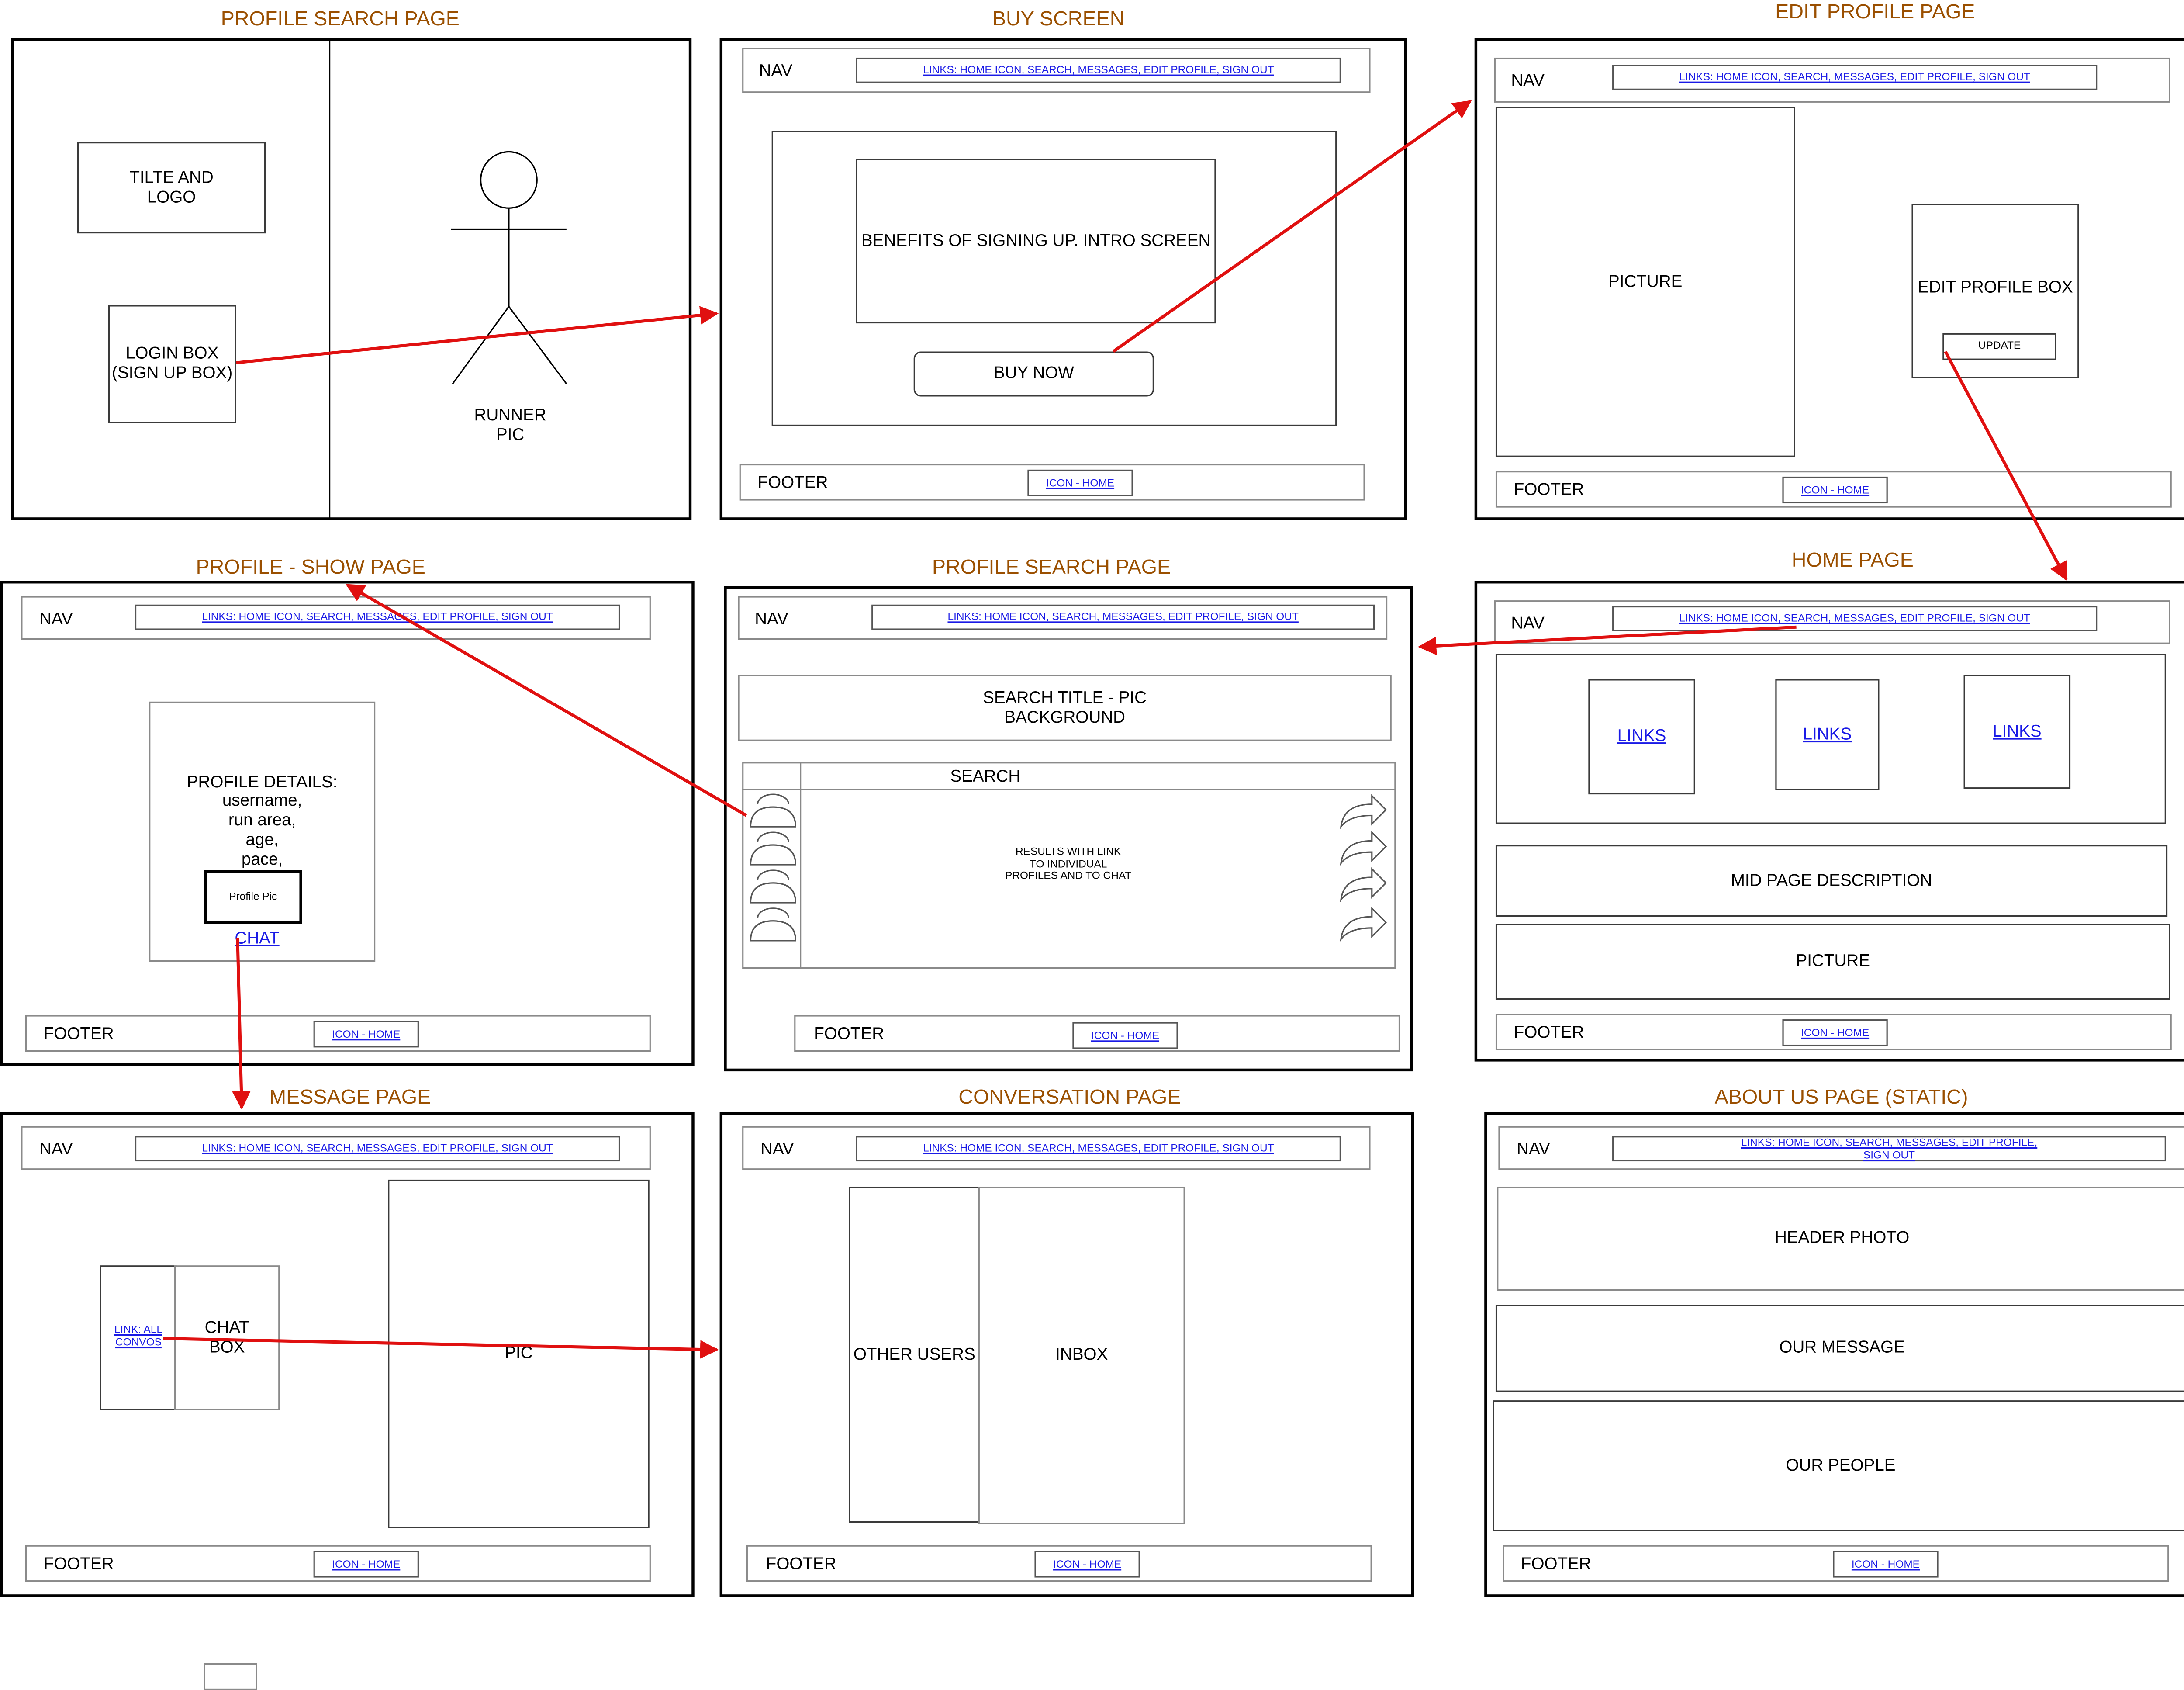 This screenshot has height=1690, width=2184. What do you see at coordinates (350, 1098) in the screenshot?
I see `panel-title-message-page: MESSAGE PAGE` at bounding box center [350, 1098].